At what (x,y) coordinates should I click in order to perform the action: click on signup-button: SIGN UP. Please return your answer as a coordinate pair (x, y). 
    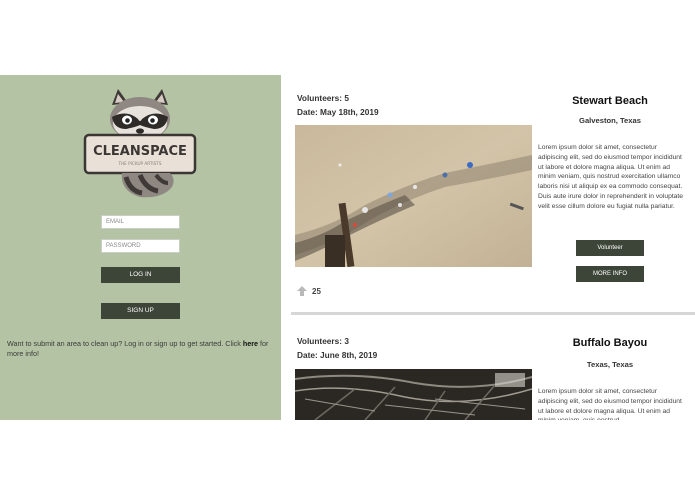
    Looking at the image, I should click on (140, 311).